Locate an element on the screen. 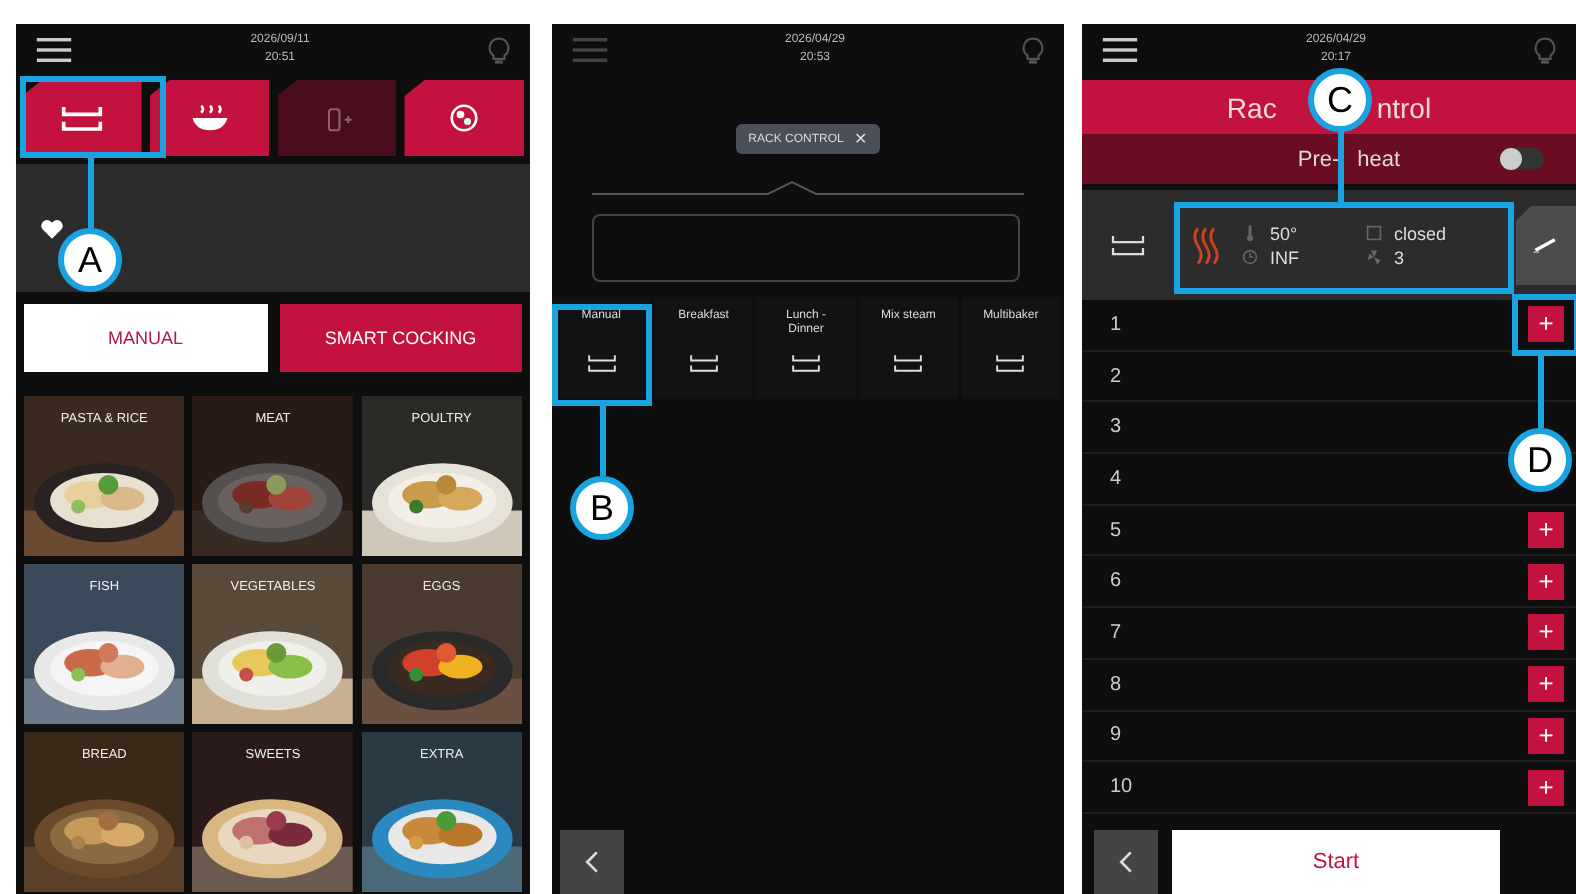 Image resolution: width=1576 pixels, height=894 pixels. rack-number: 1 is located at coordinates (1116, 324).